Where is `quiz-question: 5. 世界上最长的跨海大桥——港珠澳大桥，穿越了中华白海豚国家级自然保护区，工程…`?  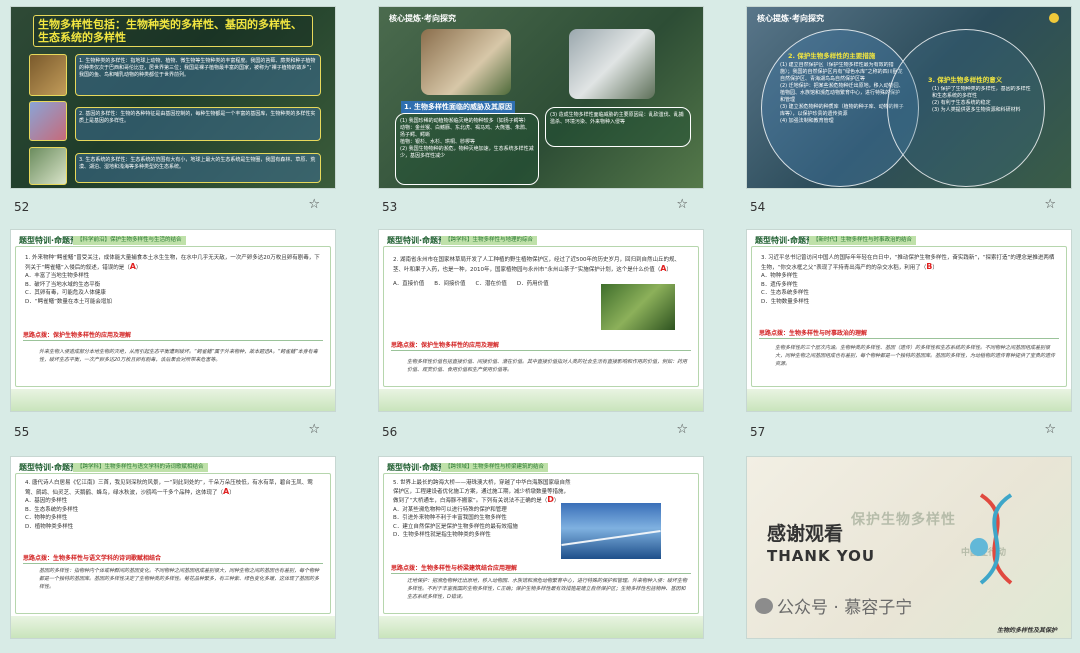 quiz-question: 5. 世界上最长的跨海大桥——港珠澳大桥，穿越了中华白海豚国家级自然保护区，工程… is located at coordinates (483, 509).